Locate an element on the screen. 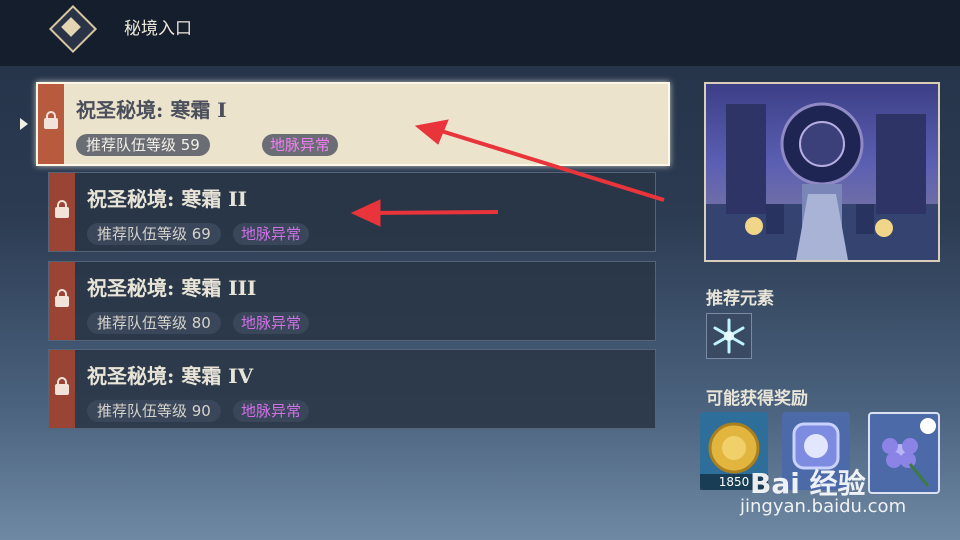  annotation-arrow-2-head is located at coordinates (365, 213).